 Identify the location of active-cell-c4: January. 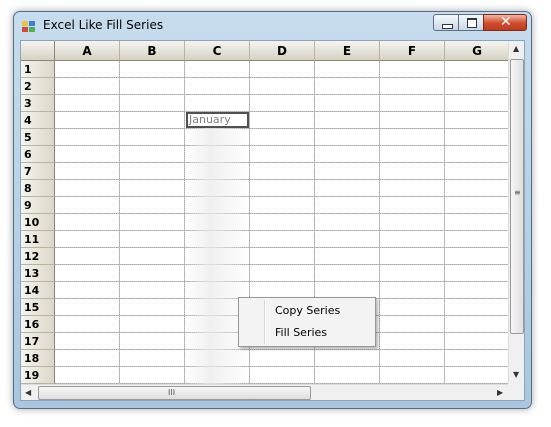
(217, 120).